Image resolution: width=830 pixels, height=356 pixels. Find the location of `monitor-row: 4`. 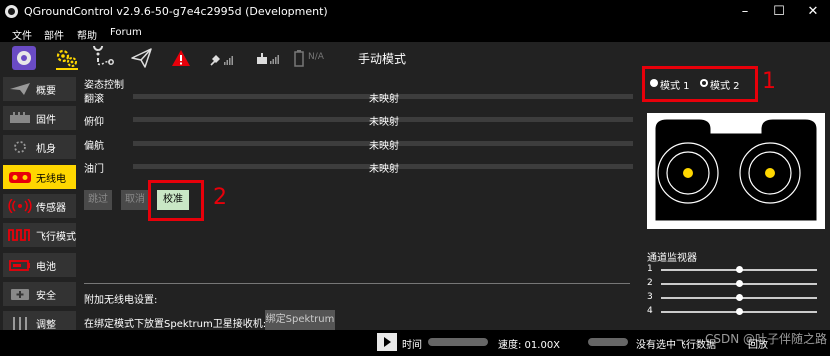

monitor-row: 4 is located at coordinates (732, 312).